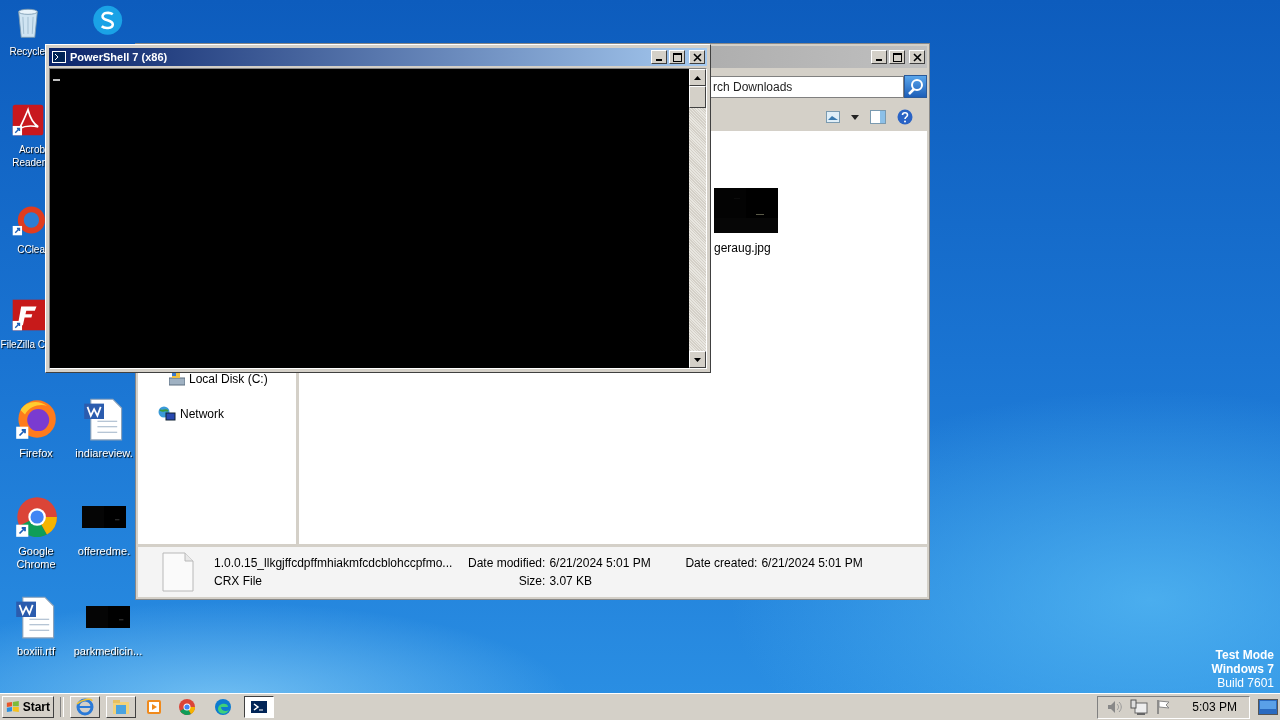 This screenshot has height=720, width=1280. Describe the element at coordinates (721, 563) in the screenshot. I see `field-label: Date created:` at that location.